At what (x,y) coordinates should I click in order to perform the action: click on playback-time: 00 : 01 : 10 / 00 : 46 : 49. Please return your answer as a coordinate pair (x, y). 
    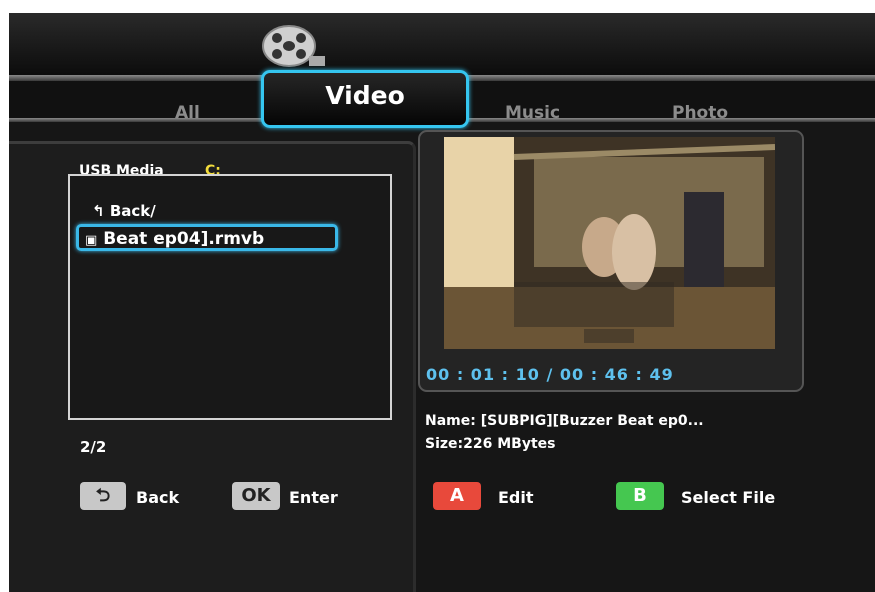
    Looking at the image, I should click on (550, 374).